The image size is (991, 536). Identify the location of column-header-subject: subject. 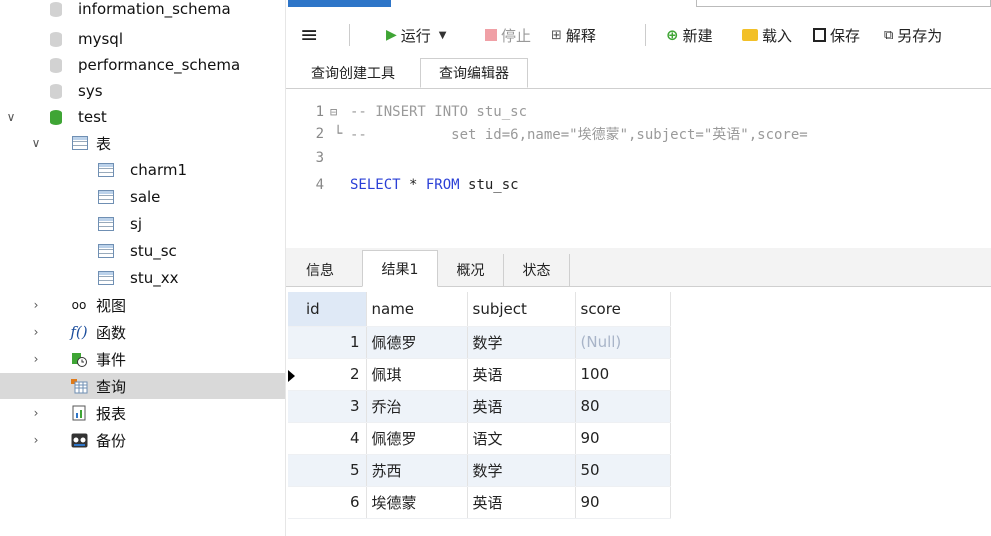
(521, 309).